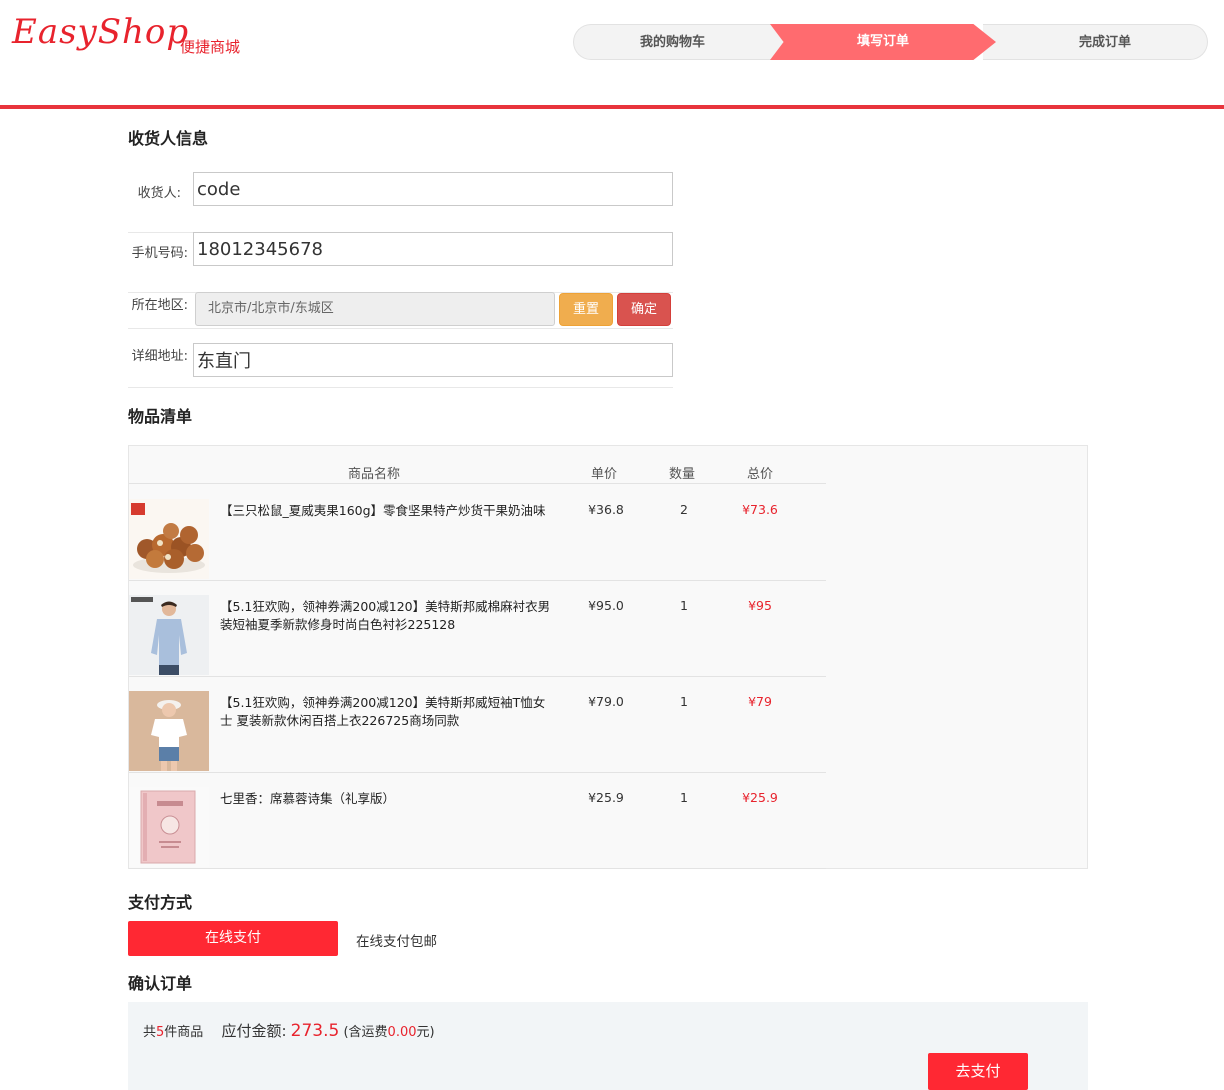 The width and height of the screenshot is (1224, 1090). What do you see at coordinates (586, 309) in the screenshot?
I see `reset-button: 重置` at bounding box center [586, 309].